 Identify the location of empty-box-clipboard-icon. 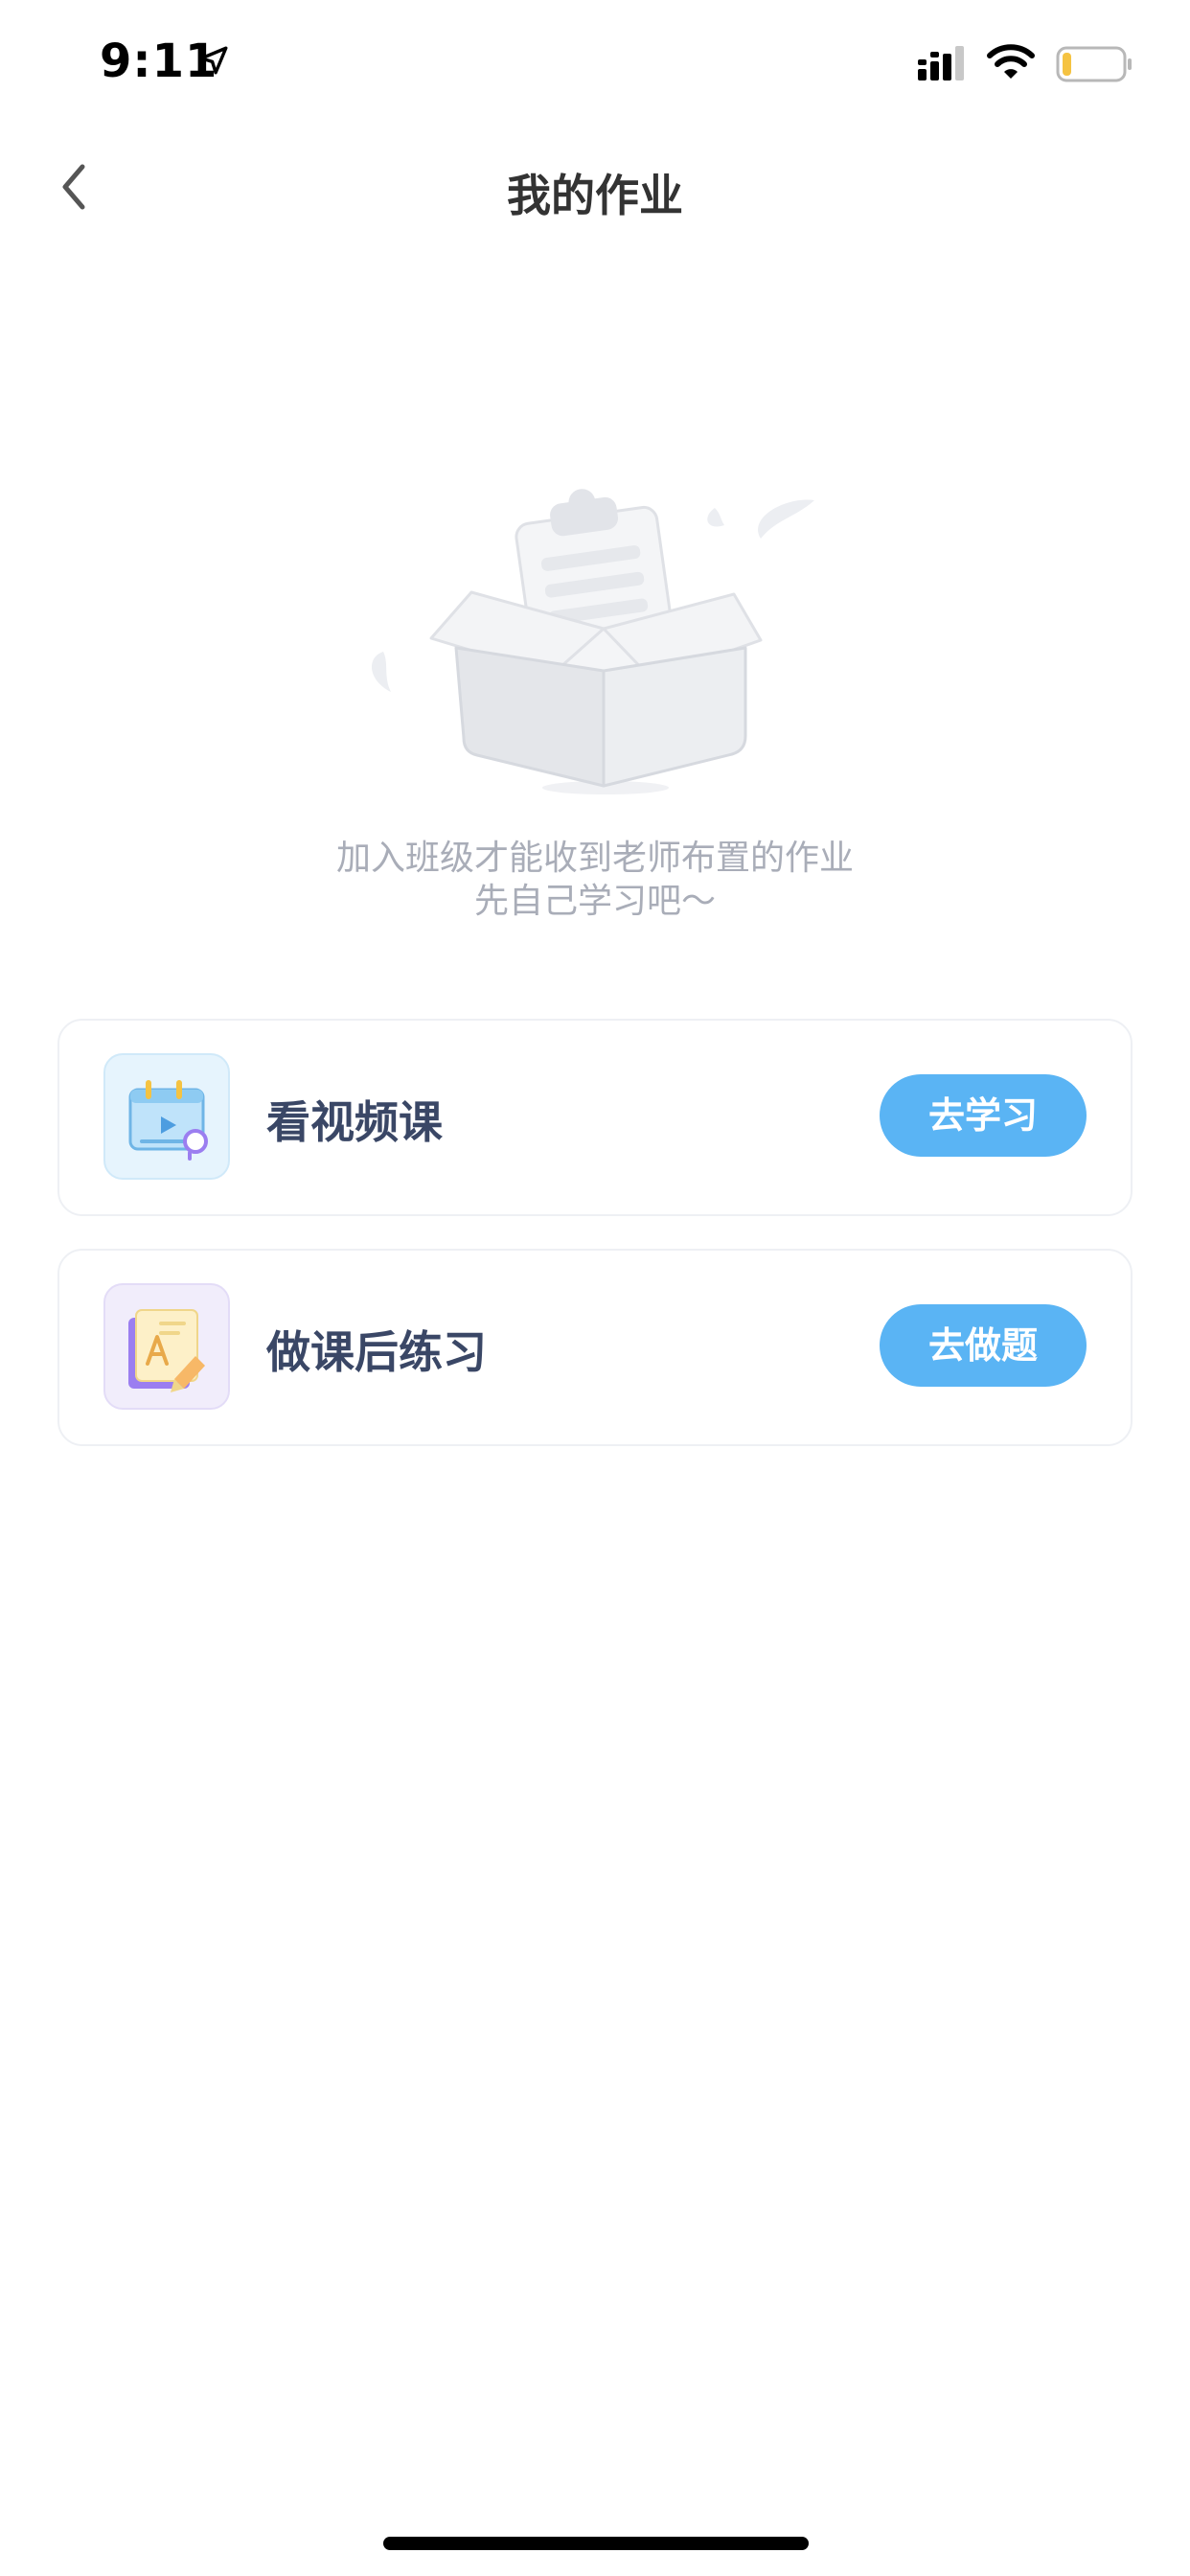
(593, 642).